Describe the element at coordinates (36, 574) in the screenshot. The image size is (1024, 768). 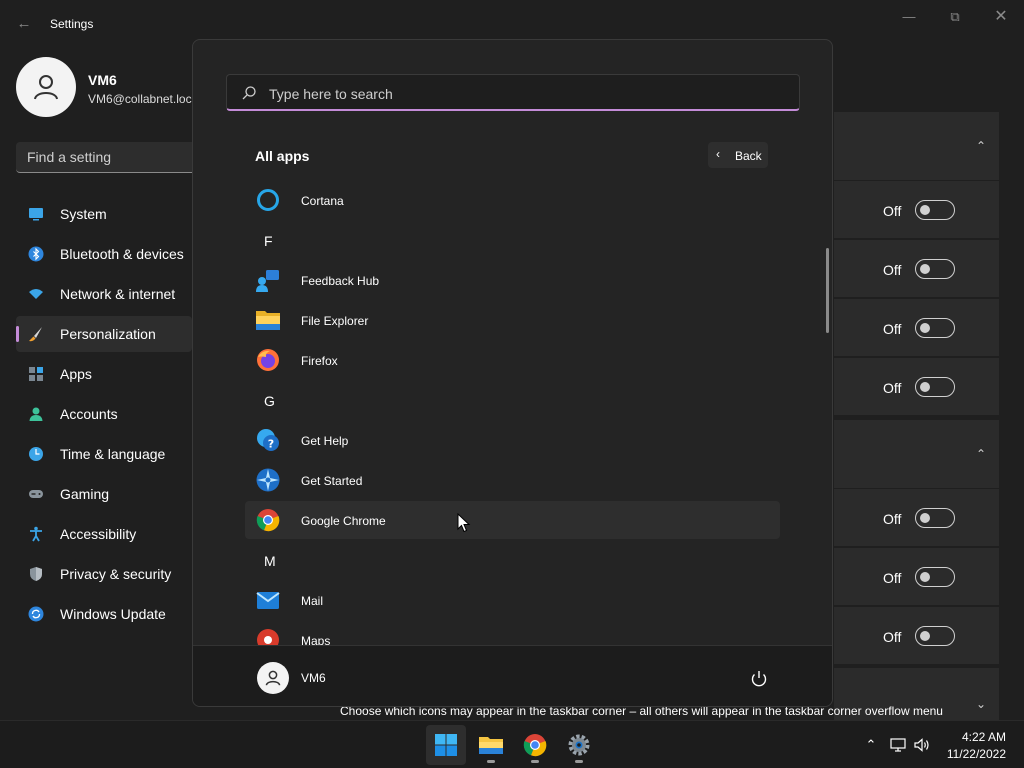
I see `shield-icon` at that location.